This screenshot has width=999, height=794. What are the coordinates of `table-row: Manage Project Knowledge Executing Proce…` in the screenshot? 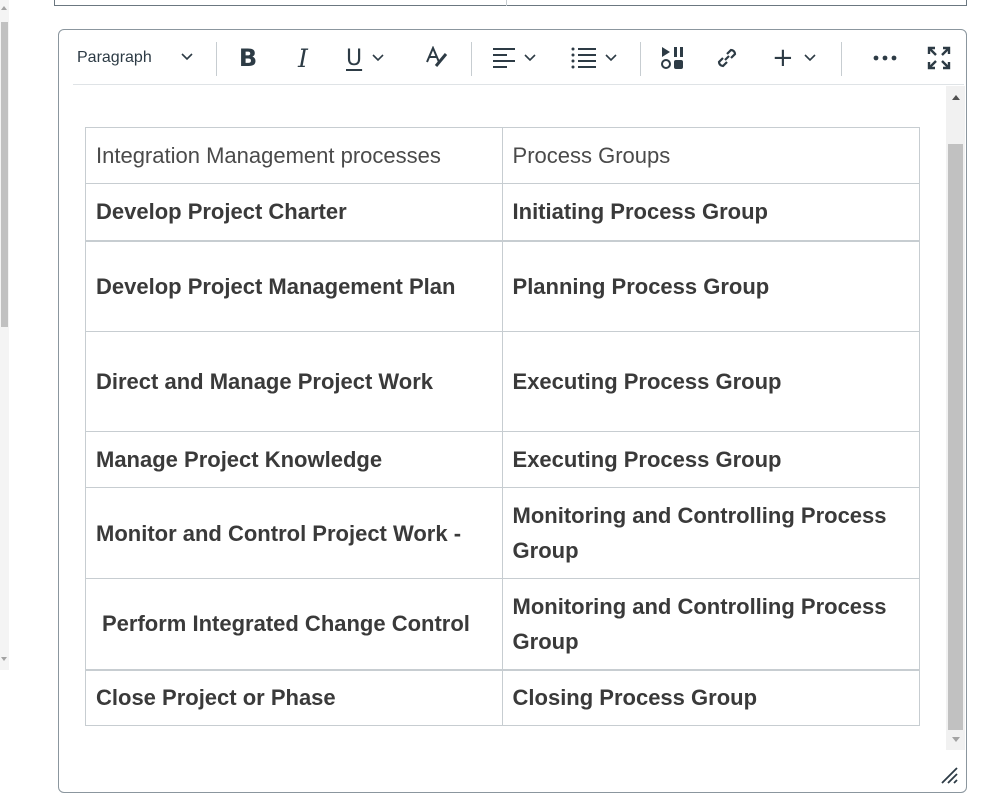 It's located at (503, 459).